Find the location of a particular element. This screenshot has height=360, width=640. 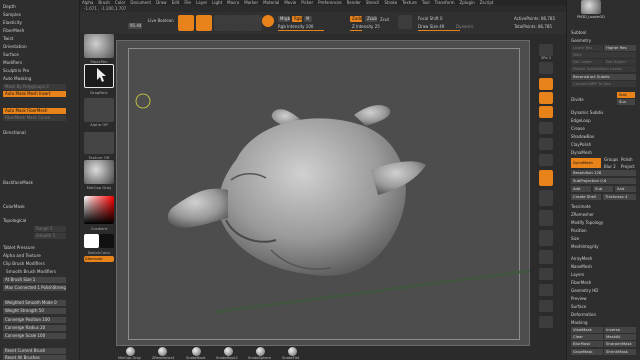

menu-auto-masking: Auto Masking is located at coordinates (17, 79).